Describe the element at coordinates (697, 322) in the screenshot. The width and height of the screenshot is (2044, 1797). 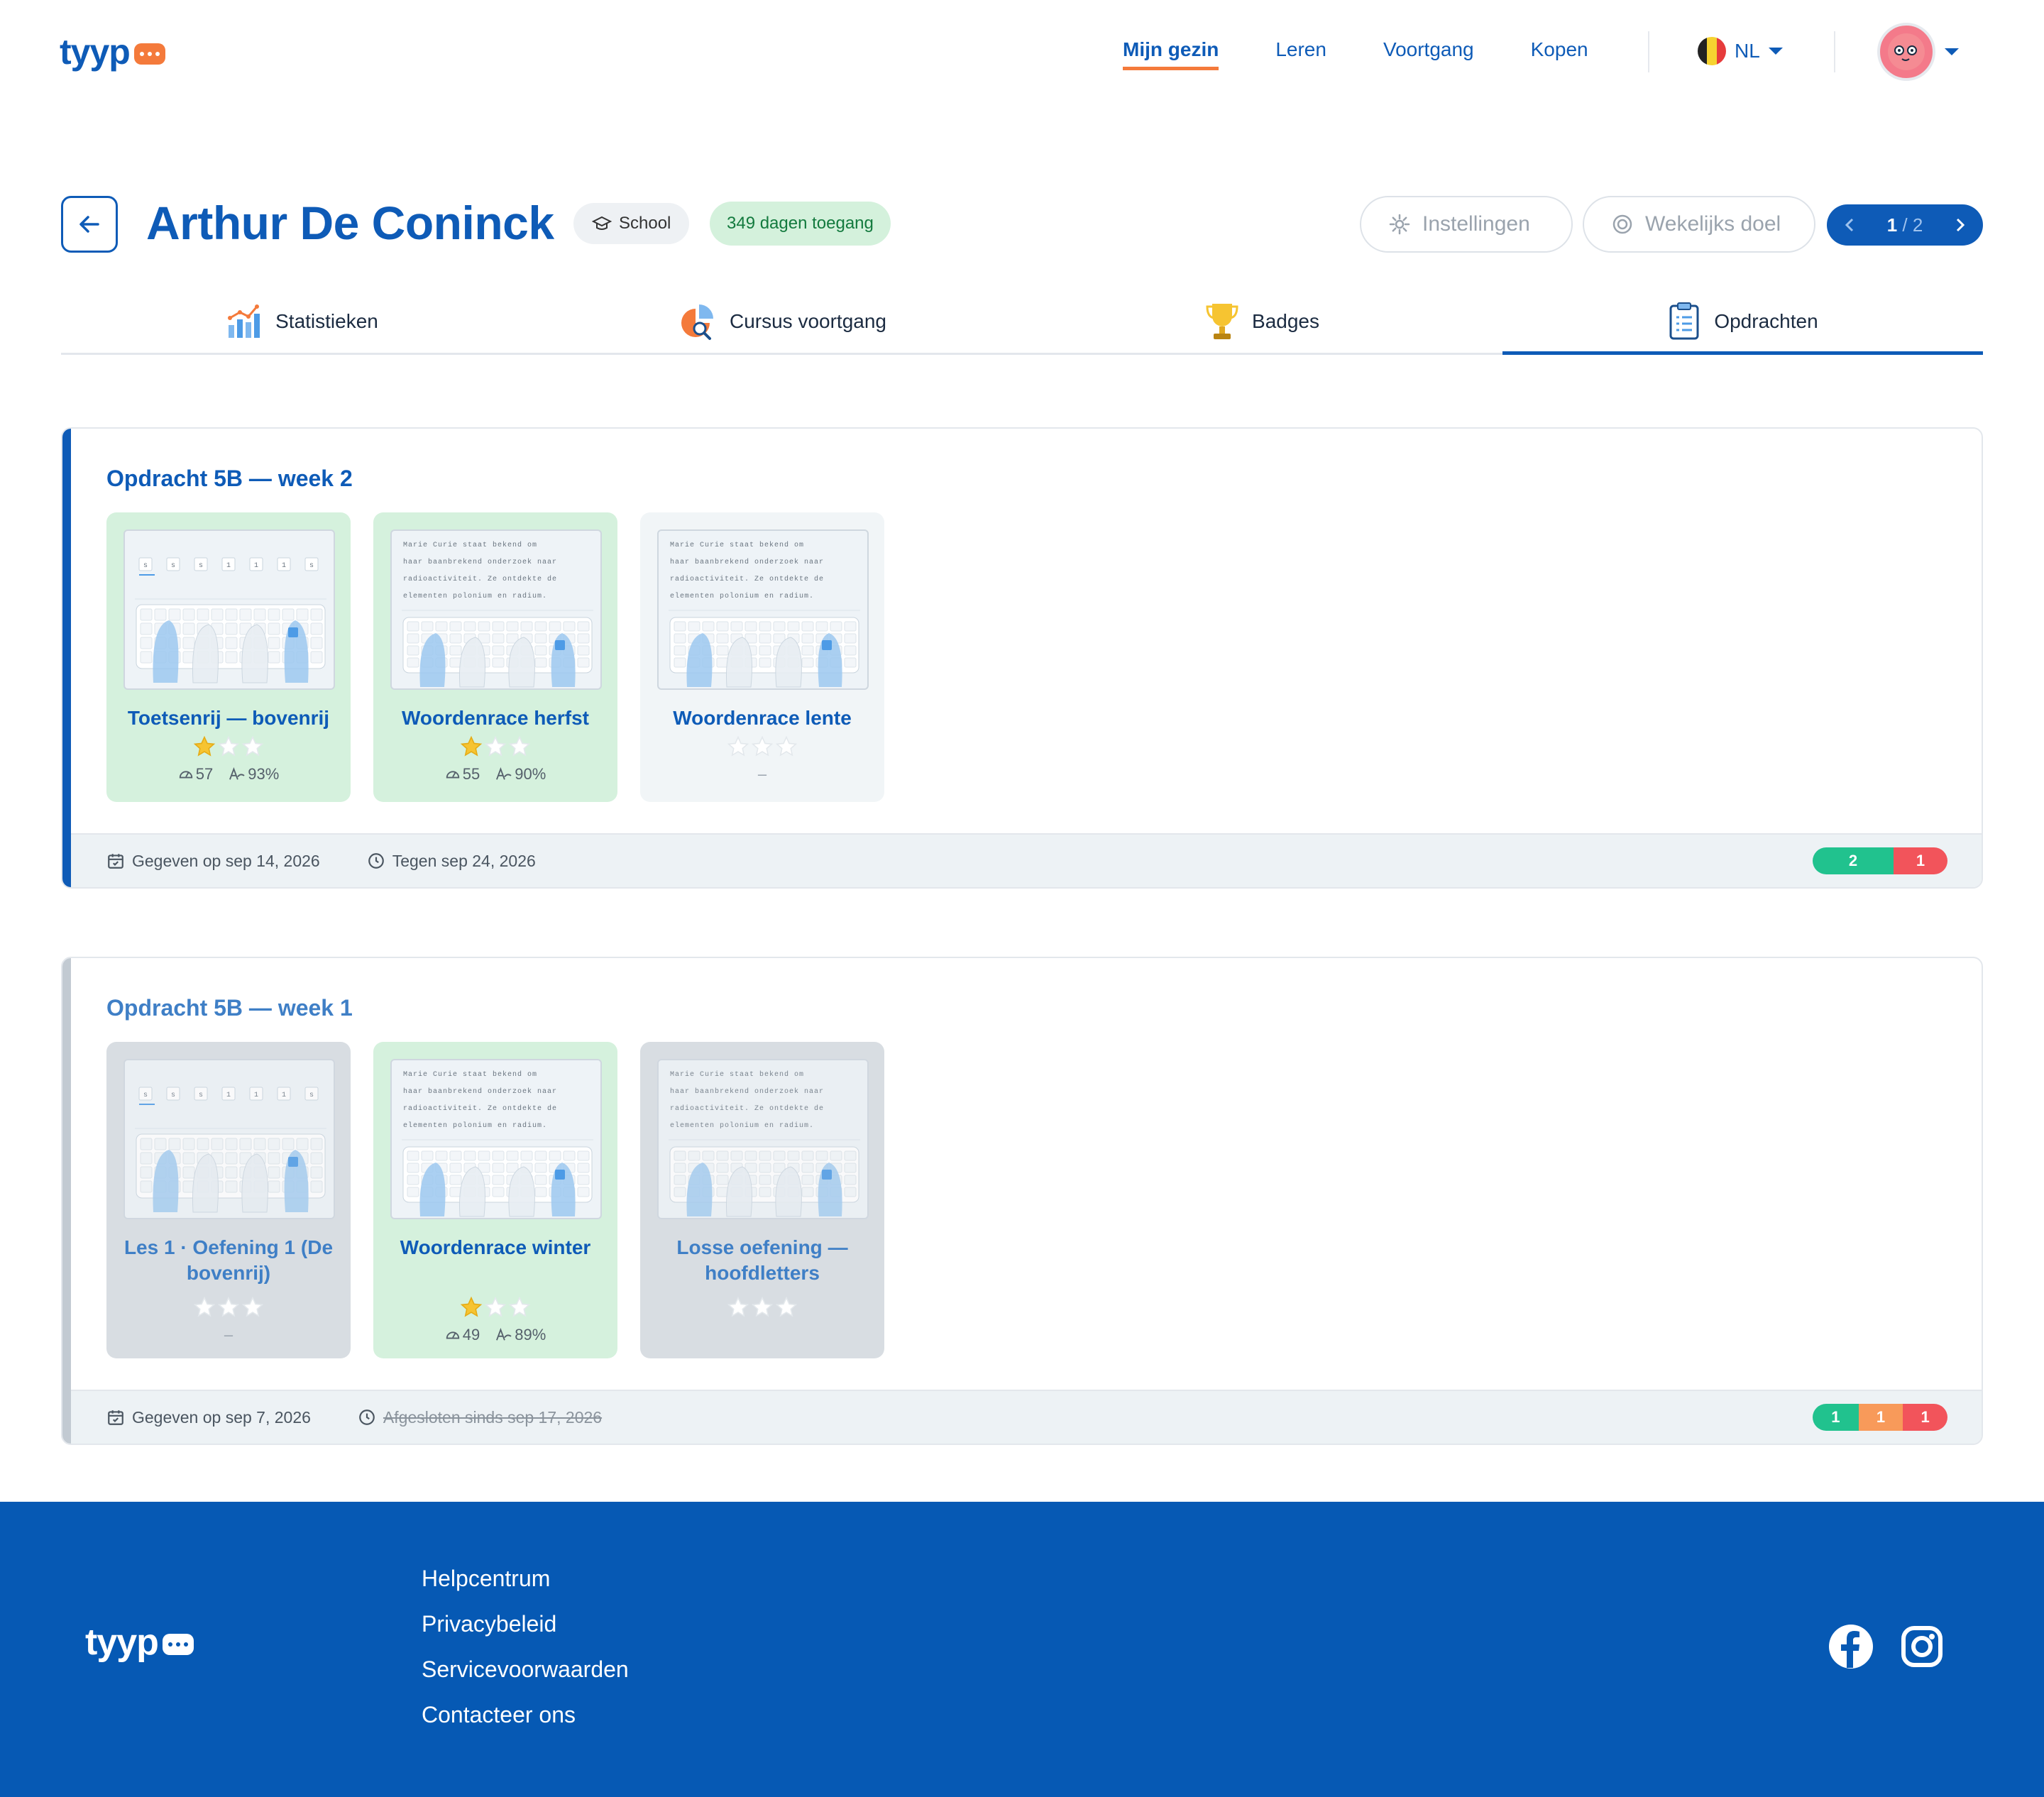
I see `pie-chart-icon` at that location.